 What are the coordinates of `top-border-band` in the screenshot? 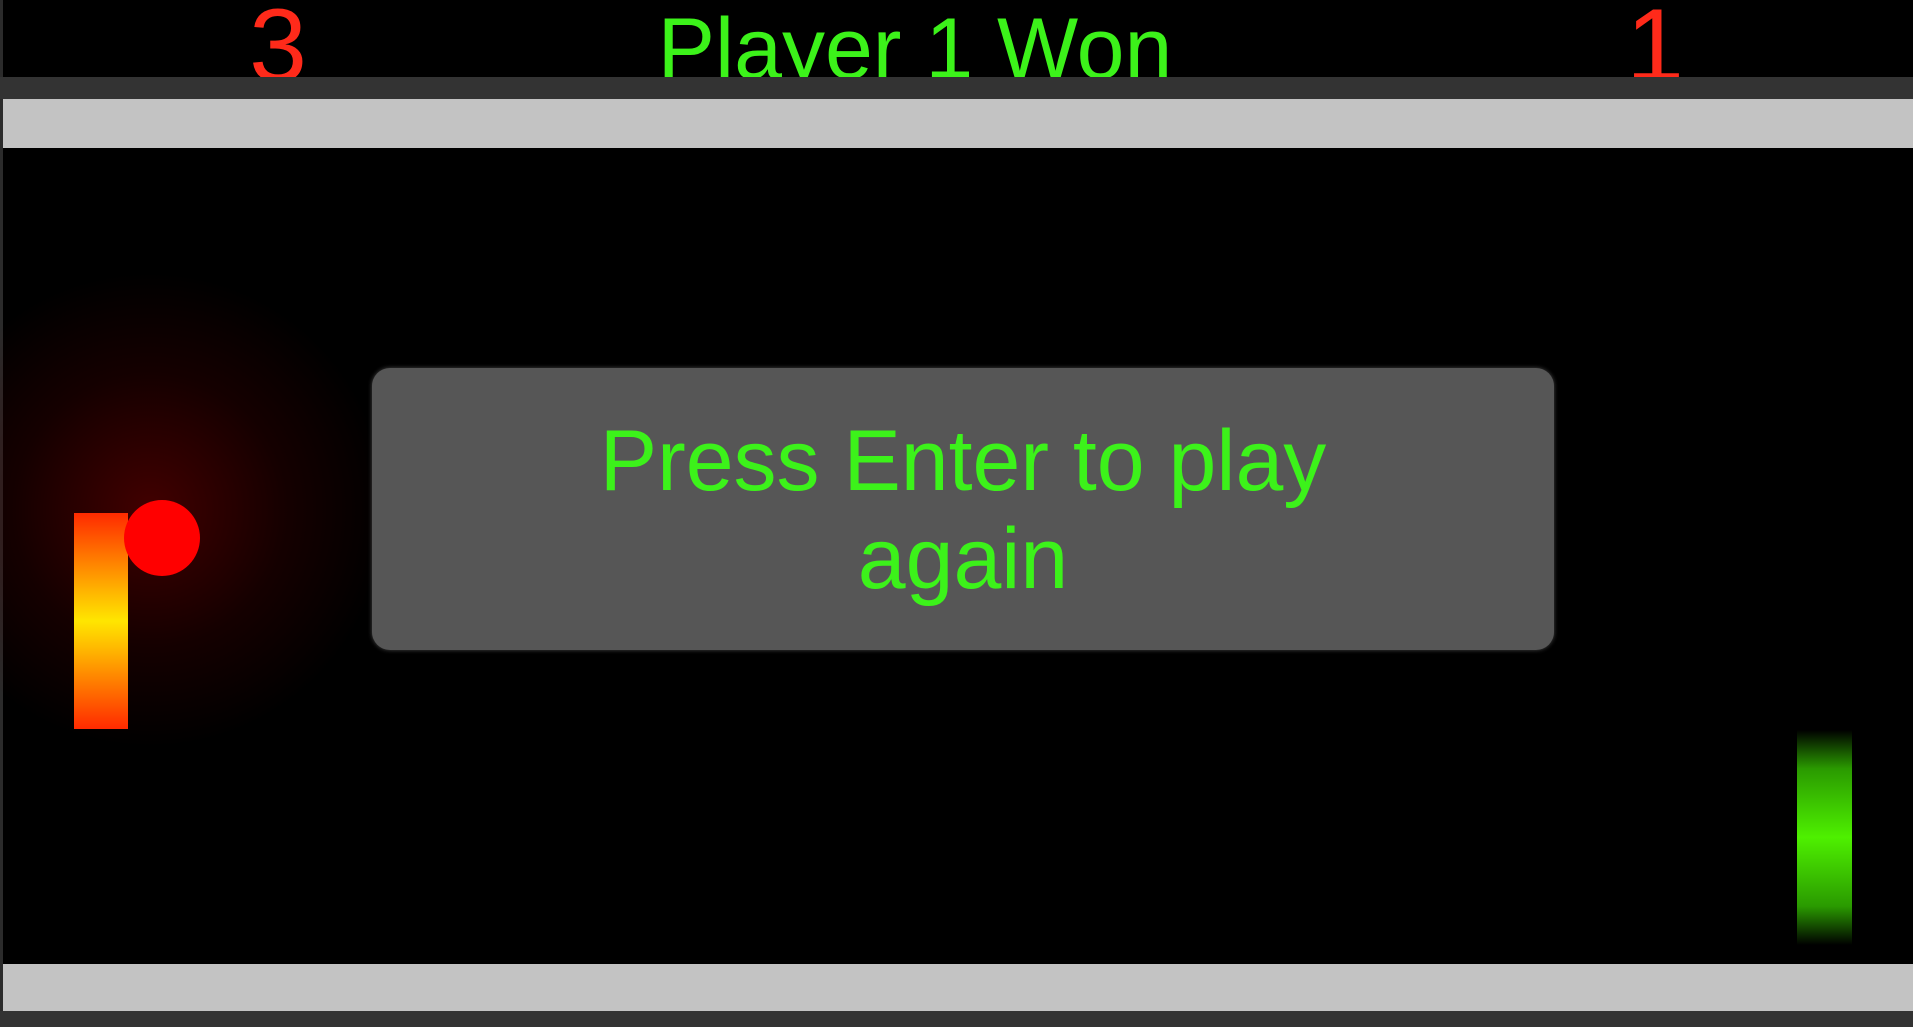 It's located at (956, 88).